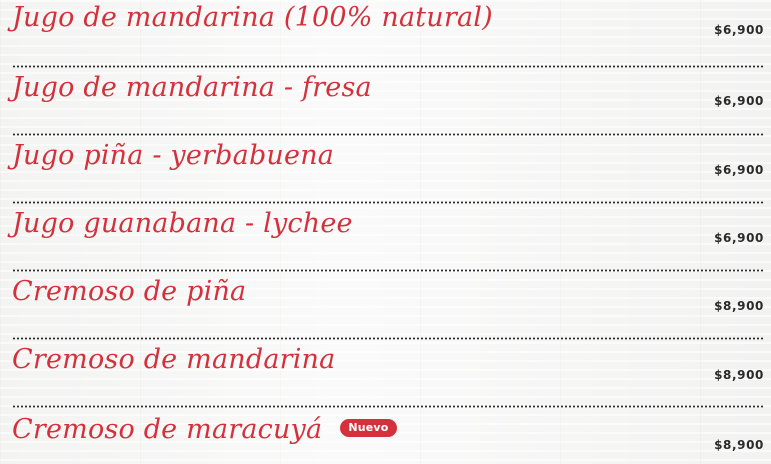 The height and width of the screenshot is (464, 771). Describe the element at coordinates (167, 429) in the screenshot. I see `menu-item-name: Cremoso de maracuyá` at that location.